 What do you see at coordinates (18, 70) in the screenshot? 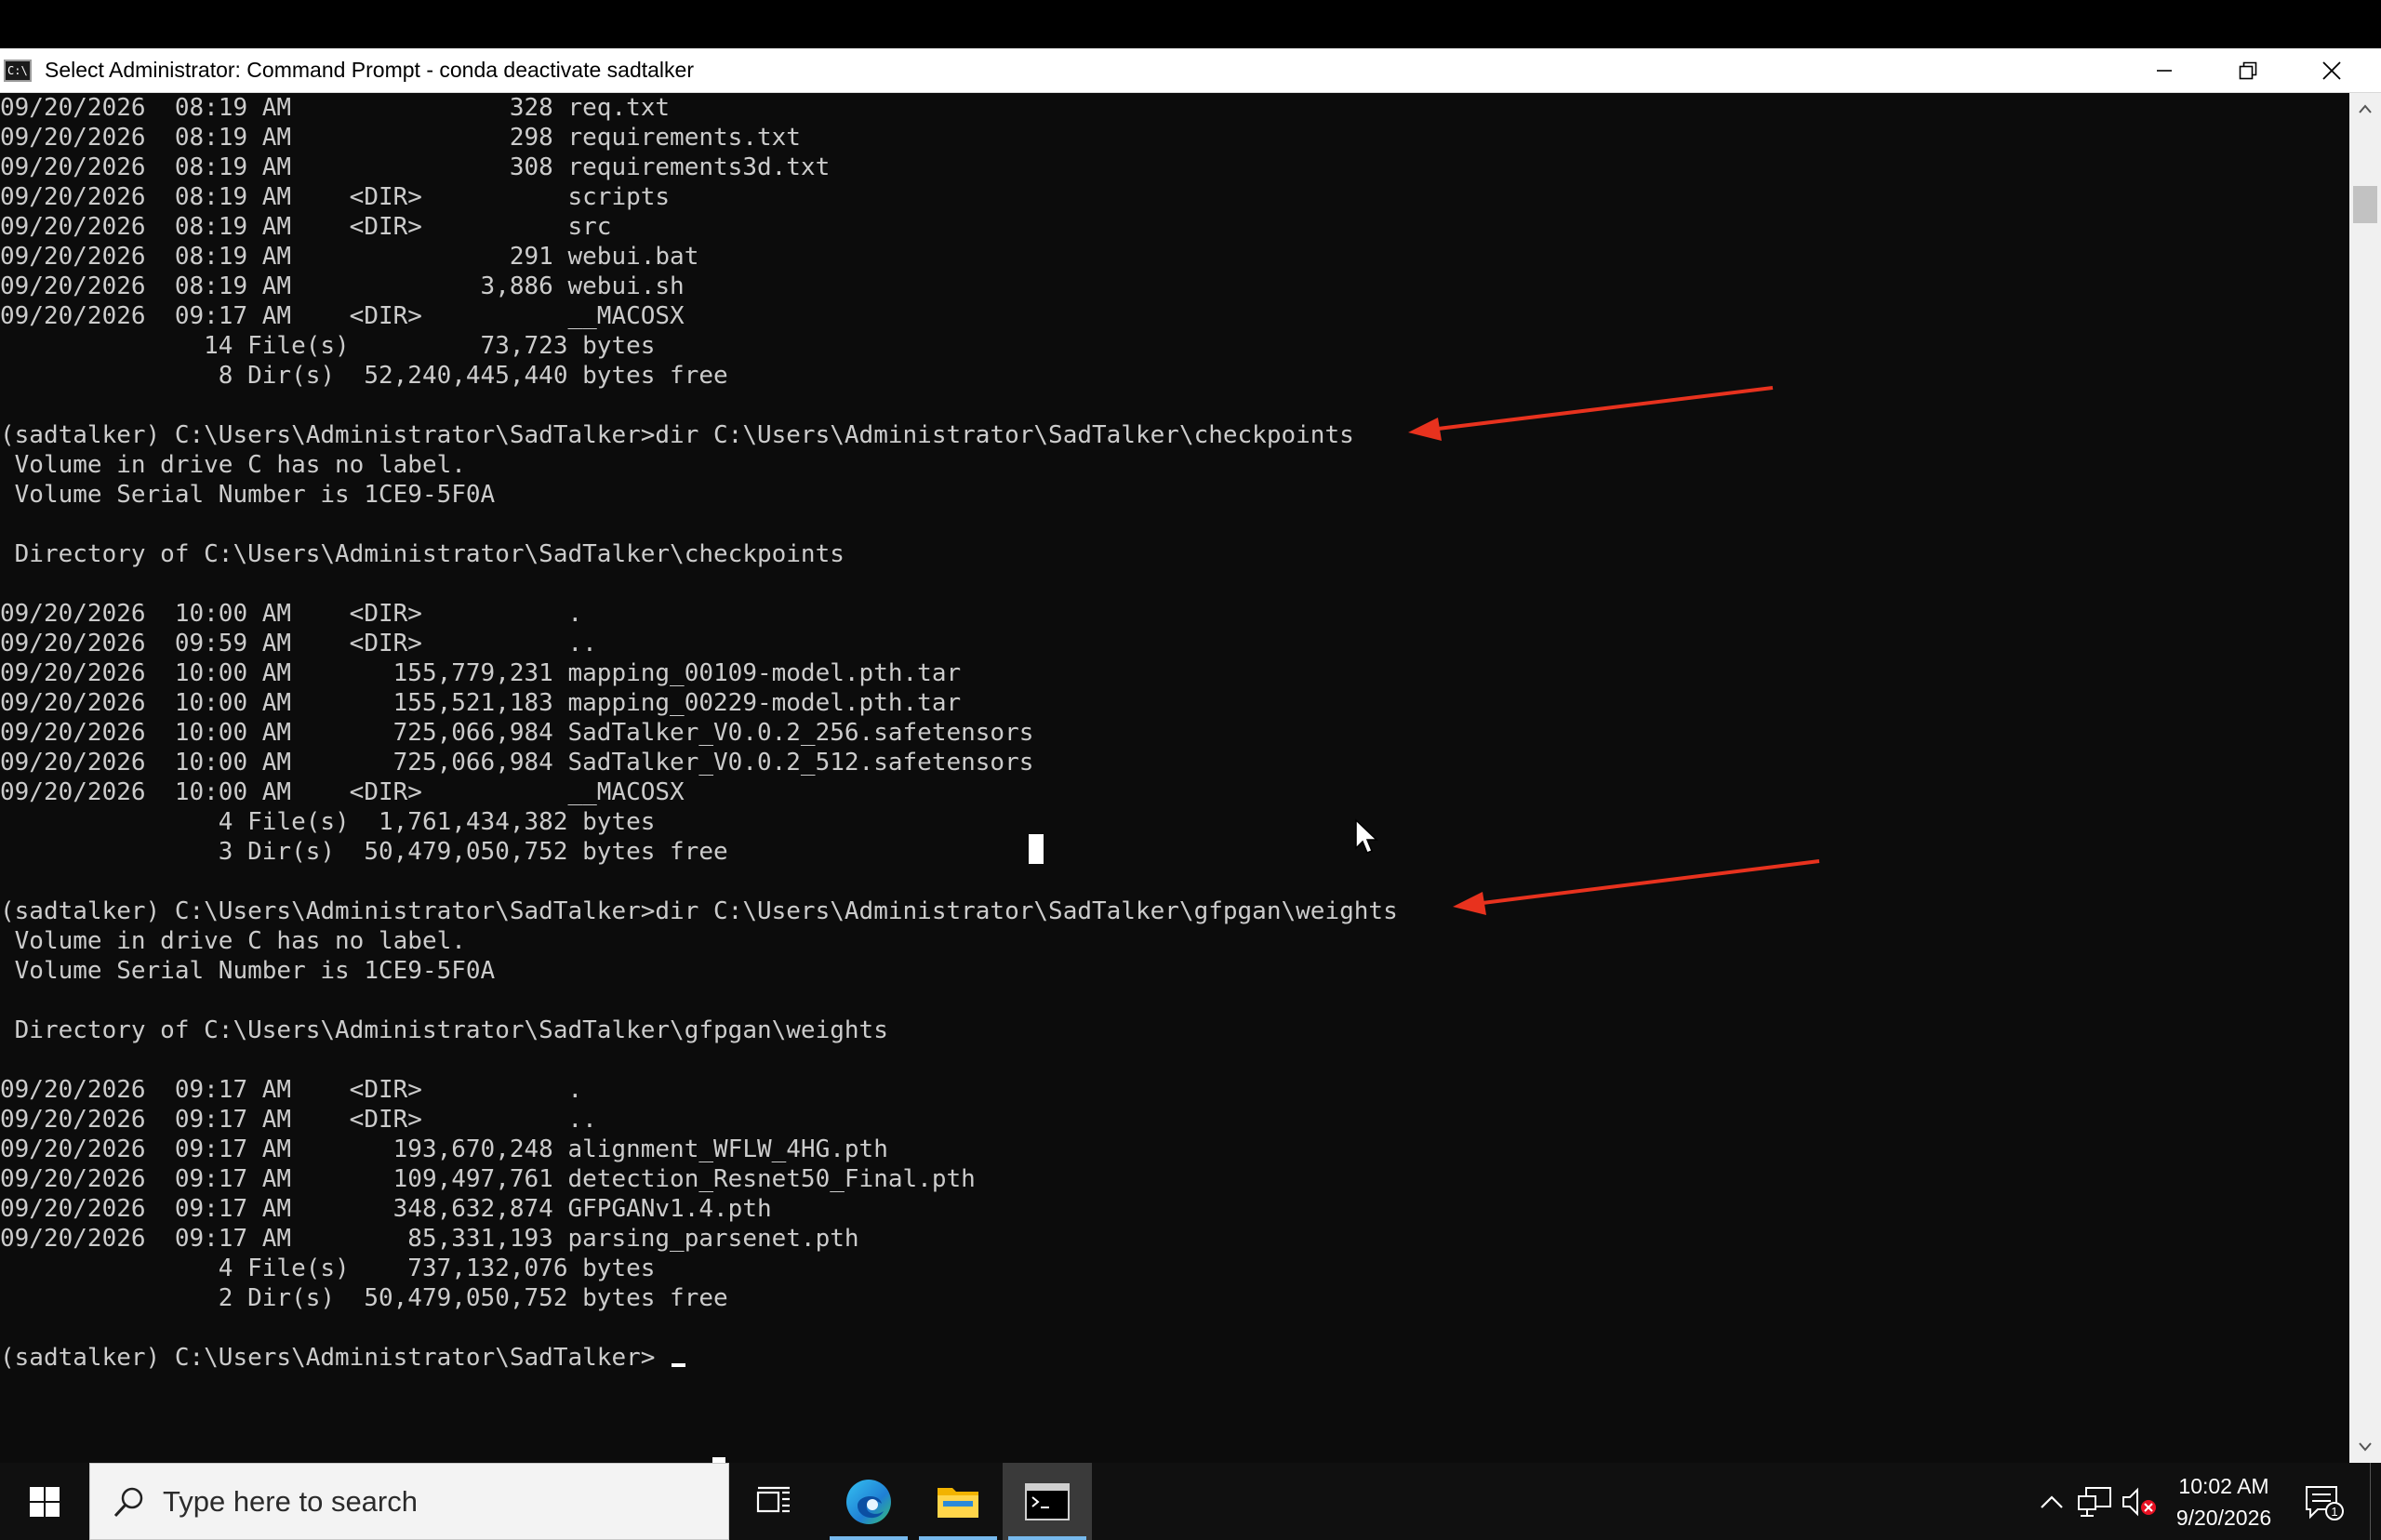
I see `cmd-window-icon: C:\.` at bounding box center [18, 70].